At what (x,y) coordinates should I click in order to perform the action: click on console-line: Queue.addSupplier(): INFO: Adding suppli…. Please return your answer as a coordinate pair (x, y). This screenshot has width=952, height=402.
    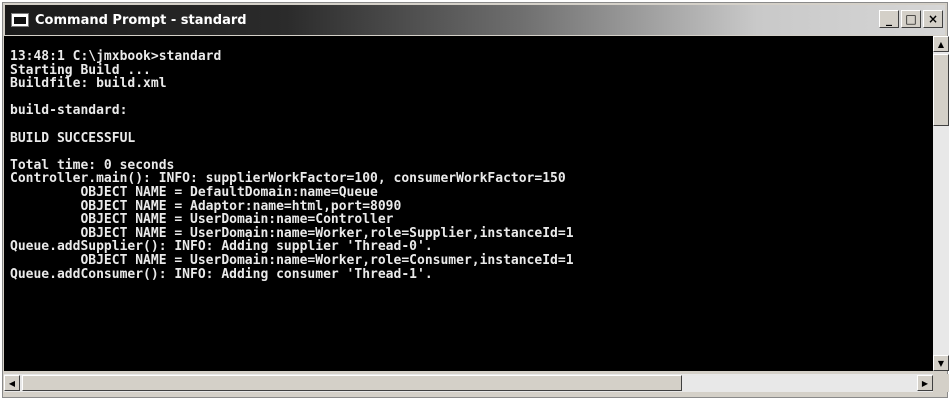
    Looking at the image, I should click on (221, 247).